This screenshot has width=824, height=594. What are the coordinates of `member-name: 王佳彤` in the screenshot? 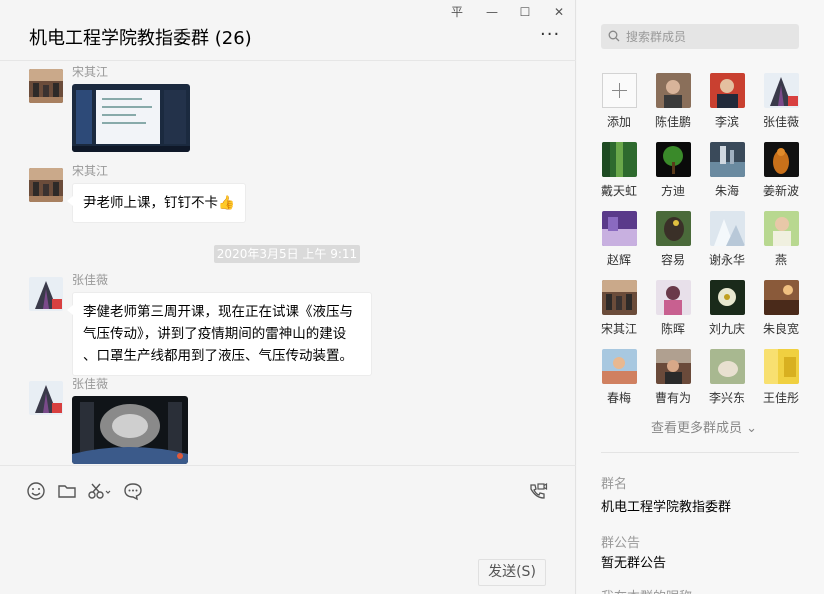 It's located at (780, 398).